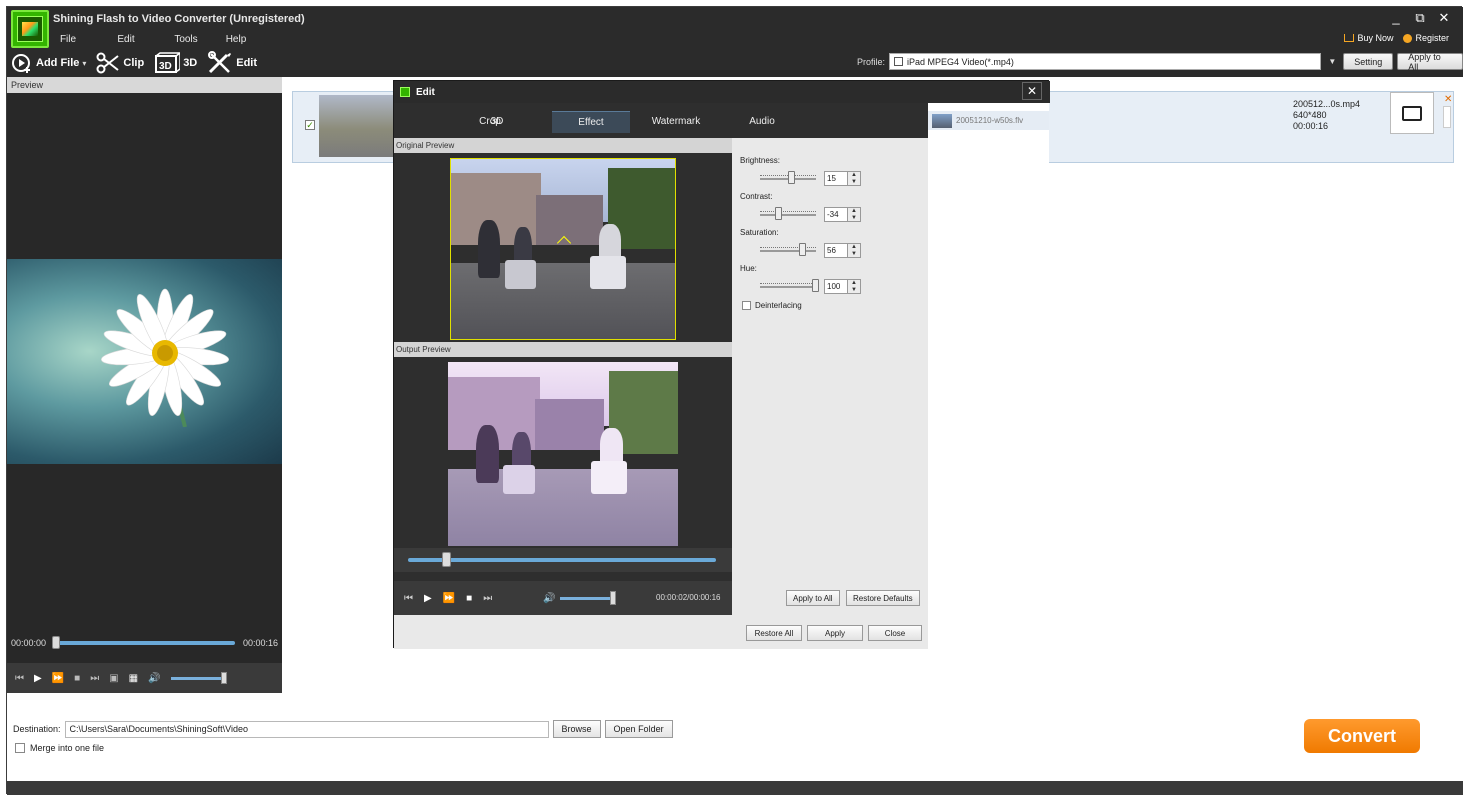  I want to click on volume-icon: 🔊, so click(154, 678).